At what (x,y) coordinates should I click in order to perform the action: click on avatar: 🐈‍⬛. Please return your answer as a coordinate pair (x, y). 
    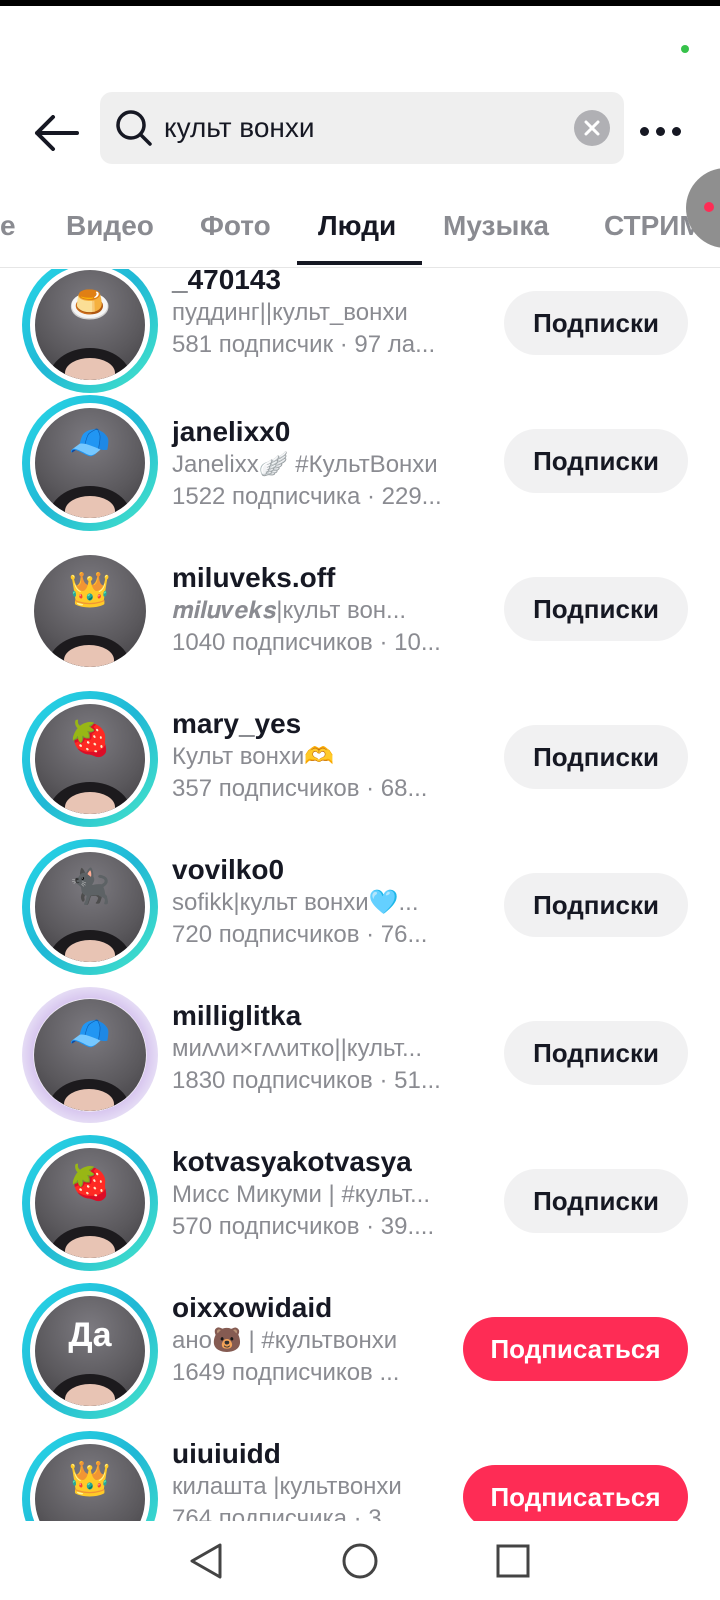
    Looking at the image, I should click on (90, 907).